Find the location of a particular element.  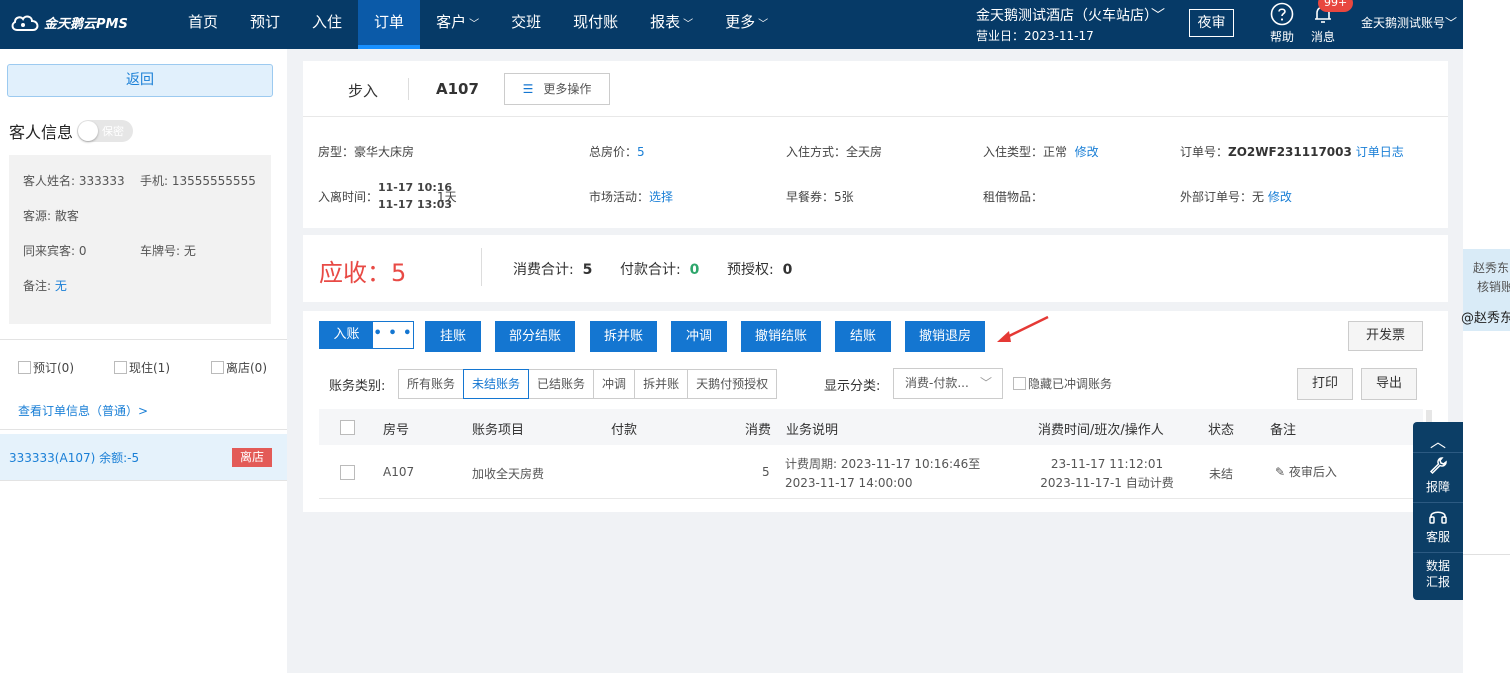

chat-name: 赵秀东 is located at coordinates (1491, 268).